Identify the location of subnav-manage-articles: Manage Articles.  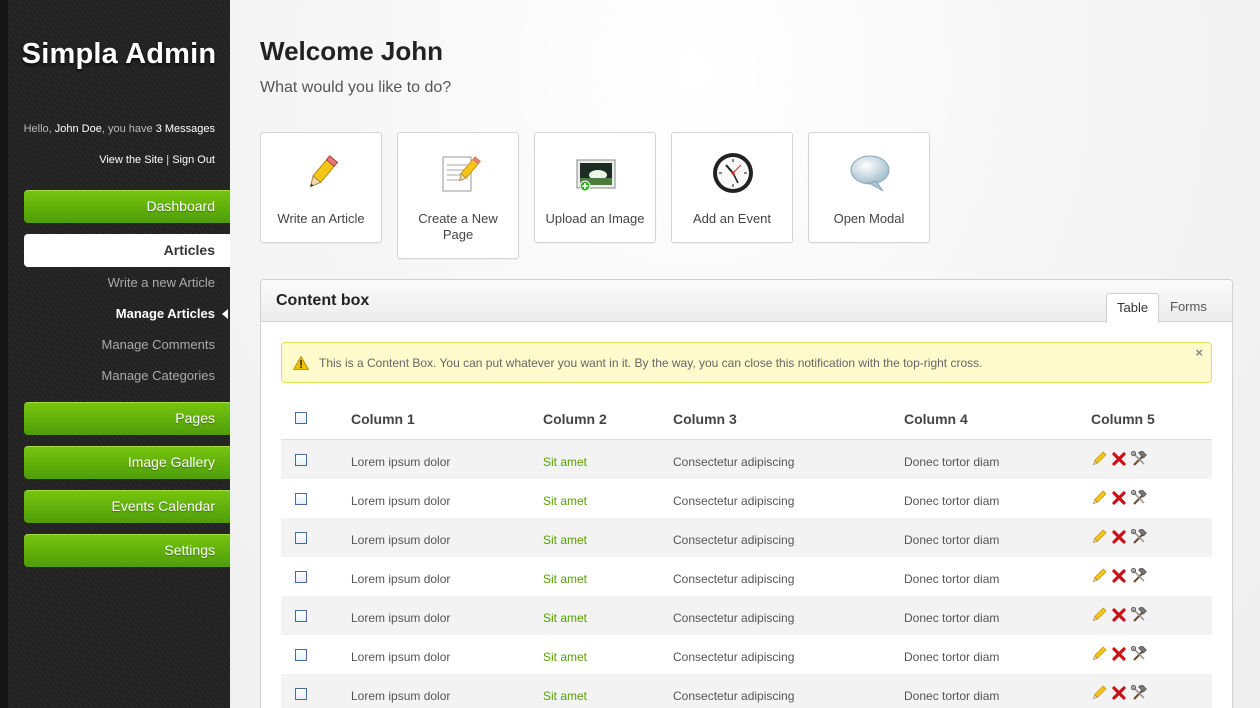
(171, 313).